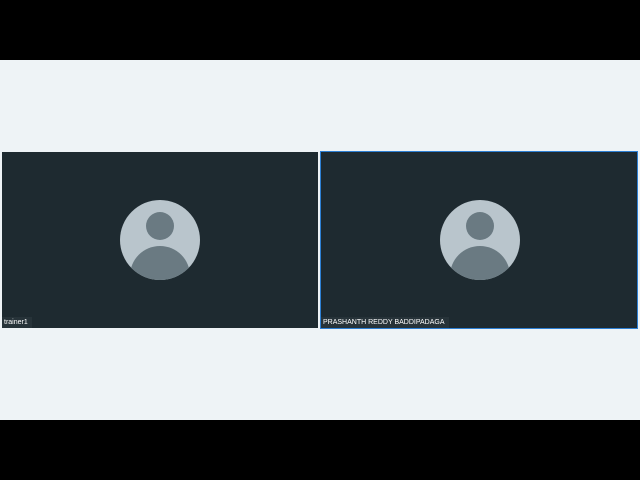 Image resolution: width=640 pixels, height=480 pixels. Describe the element at coordinates (320, 450) in the screenshot. I see `letterbox-bottom` at that location.